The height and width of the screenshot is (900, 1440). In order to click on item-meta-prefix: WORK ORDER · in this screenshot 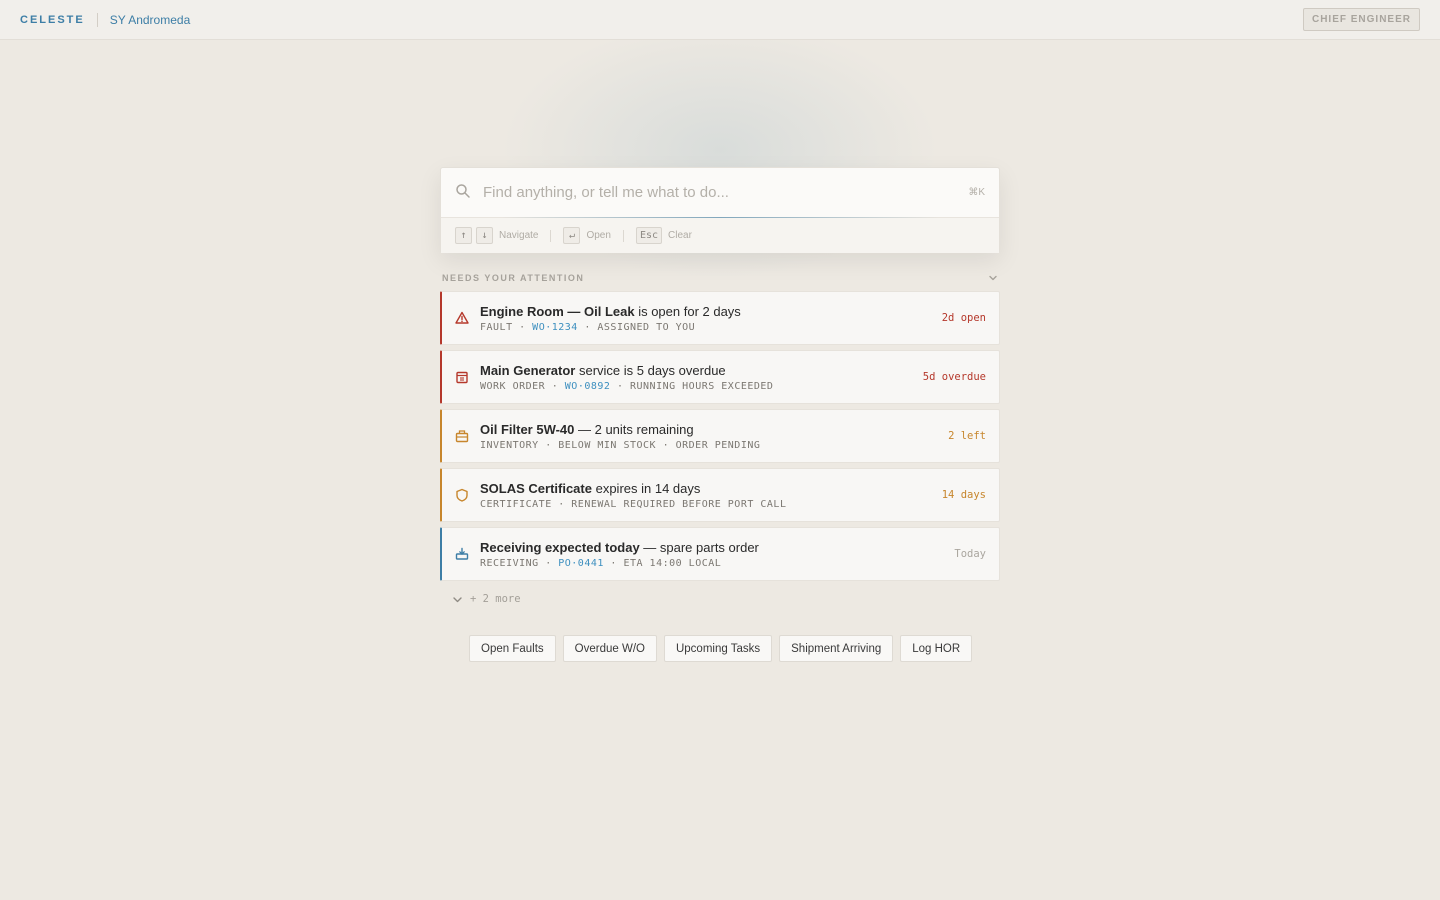, I will do `click(522, 386)`.